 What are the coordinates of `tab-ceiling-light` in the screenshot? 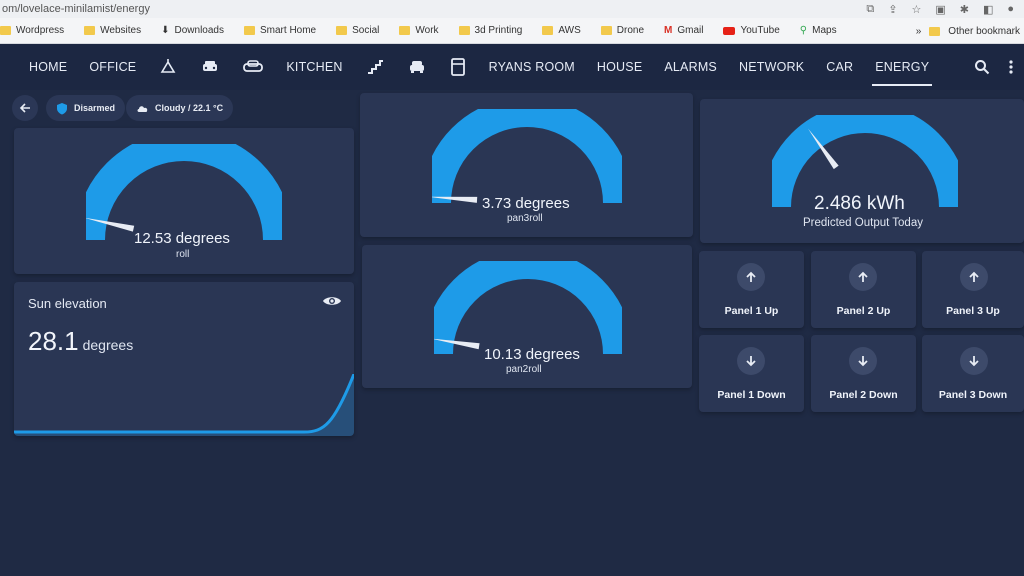 It's located at (168, 67).